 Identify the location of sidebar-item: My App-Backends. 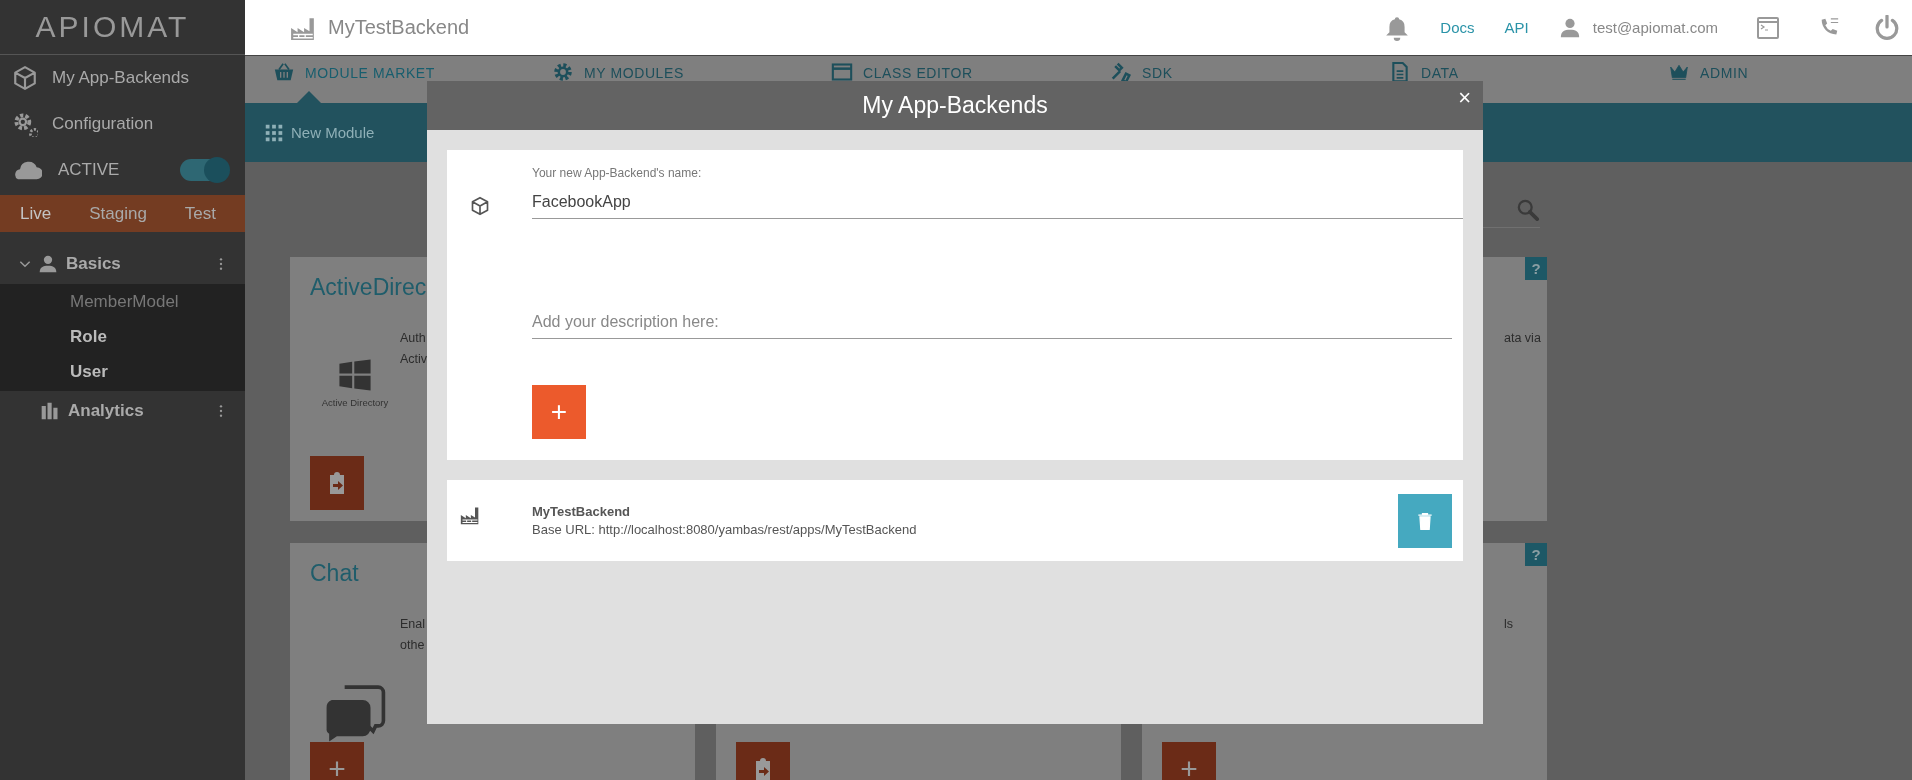
(122, 78).